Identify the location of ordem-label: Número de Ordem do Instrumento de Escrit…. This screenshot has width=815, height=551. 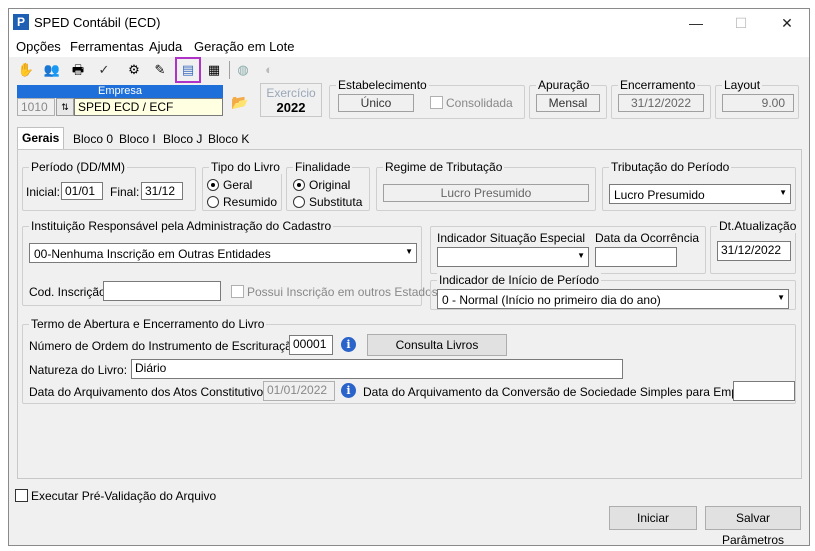
(165, 346).